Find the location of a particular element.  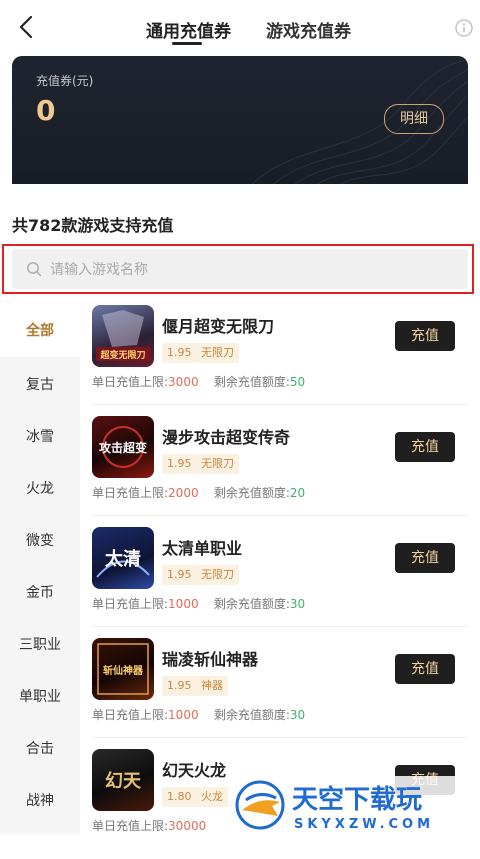

top-bar: 通用充值券 游戏充值券 is located at coordinates (240, 28).